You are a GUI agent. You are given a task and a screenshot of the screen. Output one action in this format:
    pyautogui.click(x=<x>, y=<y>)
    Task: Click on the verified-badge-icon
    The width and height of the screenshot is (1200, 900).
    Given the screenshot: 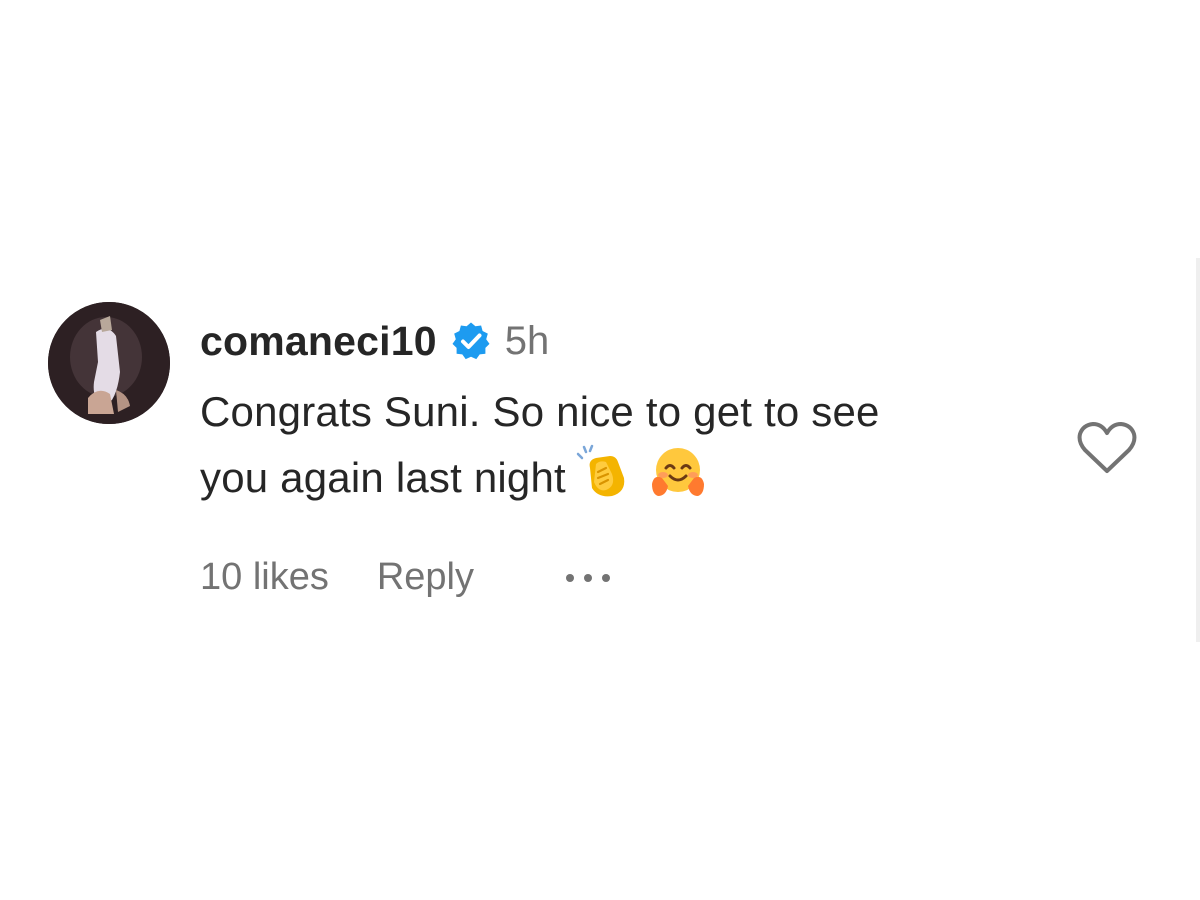 What is the action you would take?
    pyautogui.click(x=471, y=341)
    